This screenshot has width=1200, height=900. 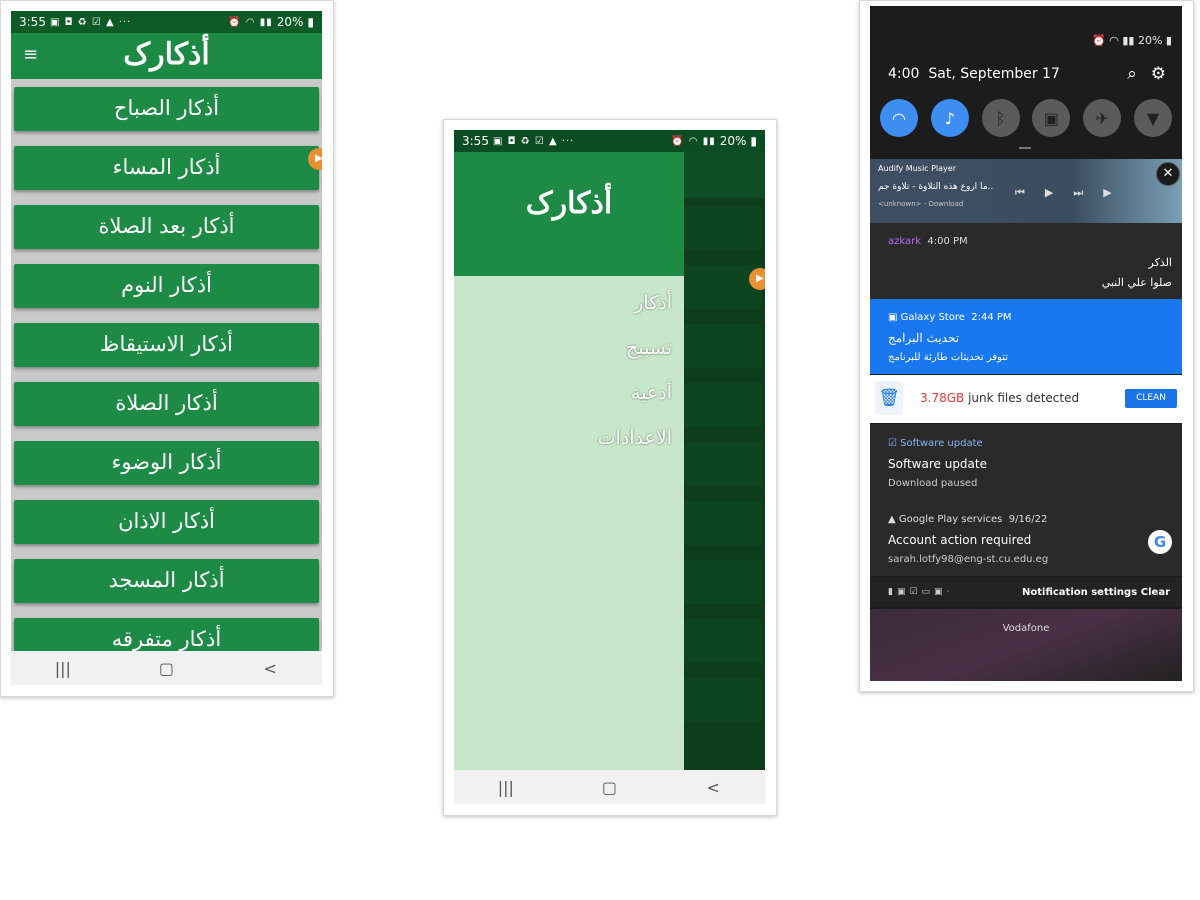 I want to click on play-icon: ▶, so click(x=1049, y=193).